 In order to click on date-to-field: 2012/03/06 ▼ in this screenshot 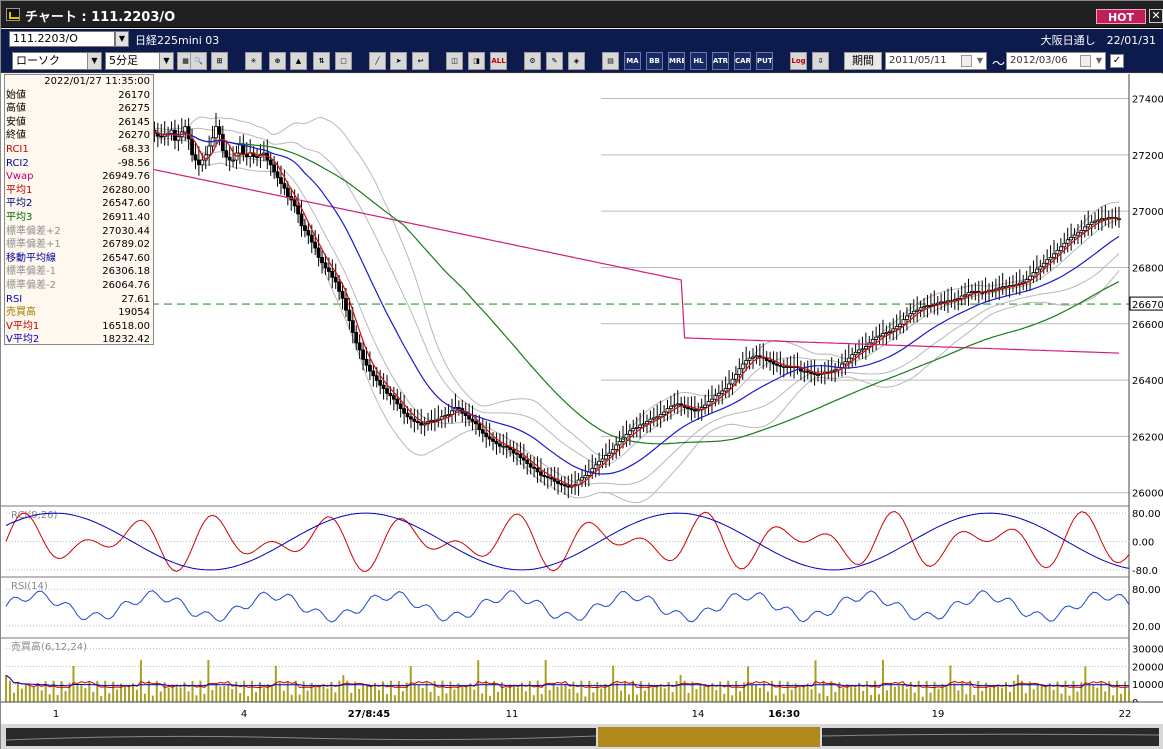, I will do `click(1056, 61)`.